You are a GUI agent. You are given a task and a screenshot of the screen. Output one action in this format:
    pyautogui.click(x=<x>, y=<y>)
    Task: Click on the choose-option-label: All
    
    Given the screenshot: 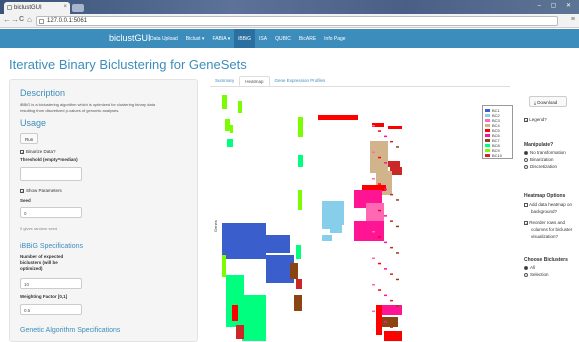 What is the action you would take?
    pyautogui.click(x=533, y=267)
    